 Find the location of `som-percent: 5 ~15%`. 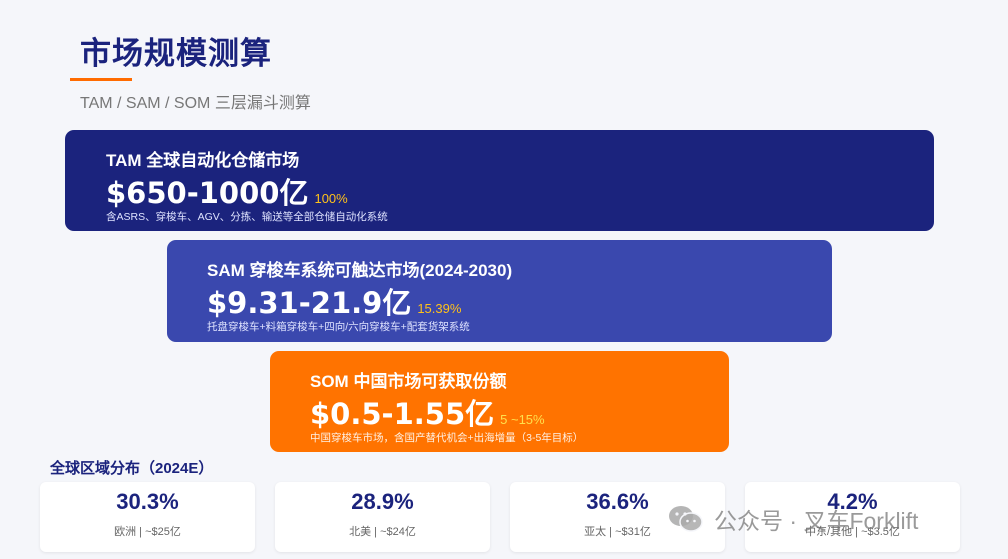

som-percent: 5 ~15% is located at coordinates (522, 419).